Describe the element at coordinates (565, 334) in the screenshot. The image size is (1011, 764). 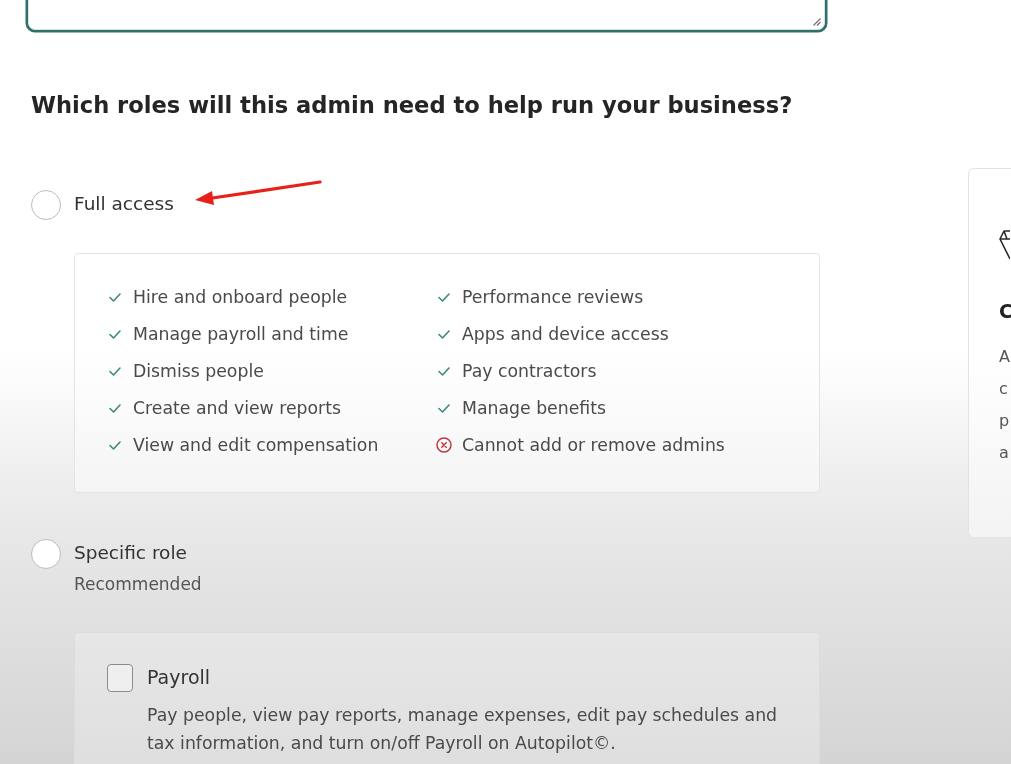
I see `permission-text: Apps and device access` at that location.